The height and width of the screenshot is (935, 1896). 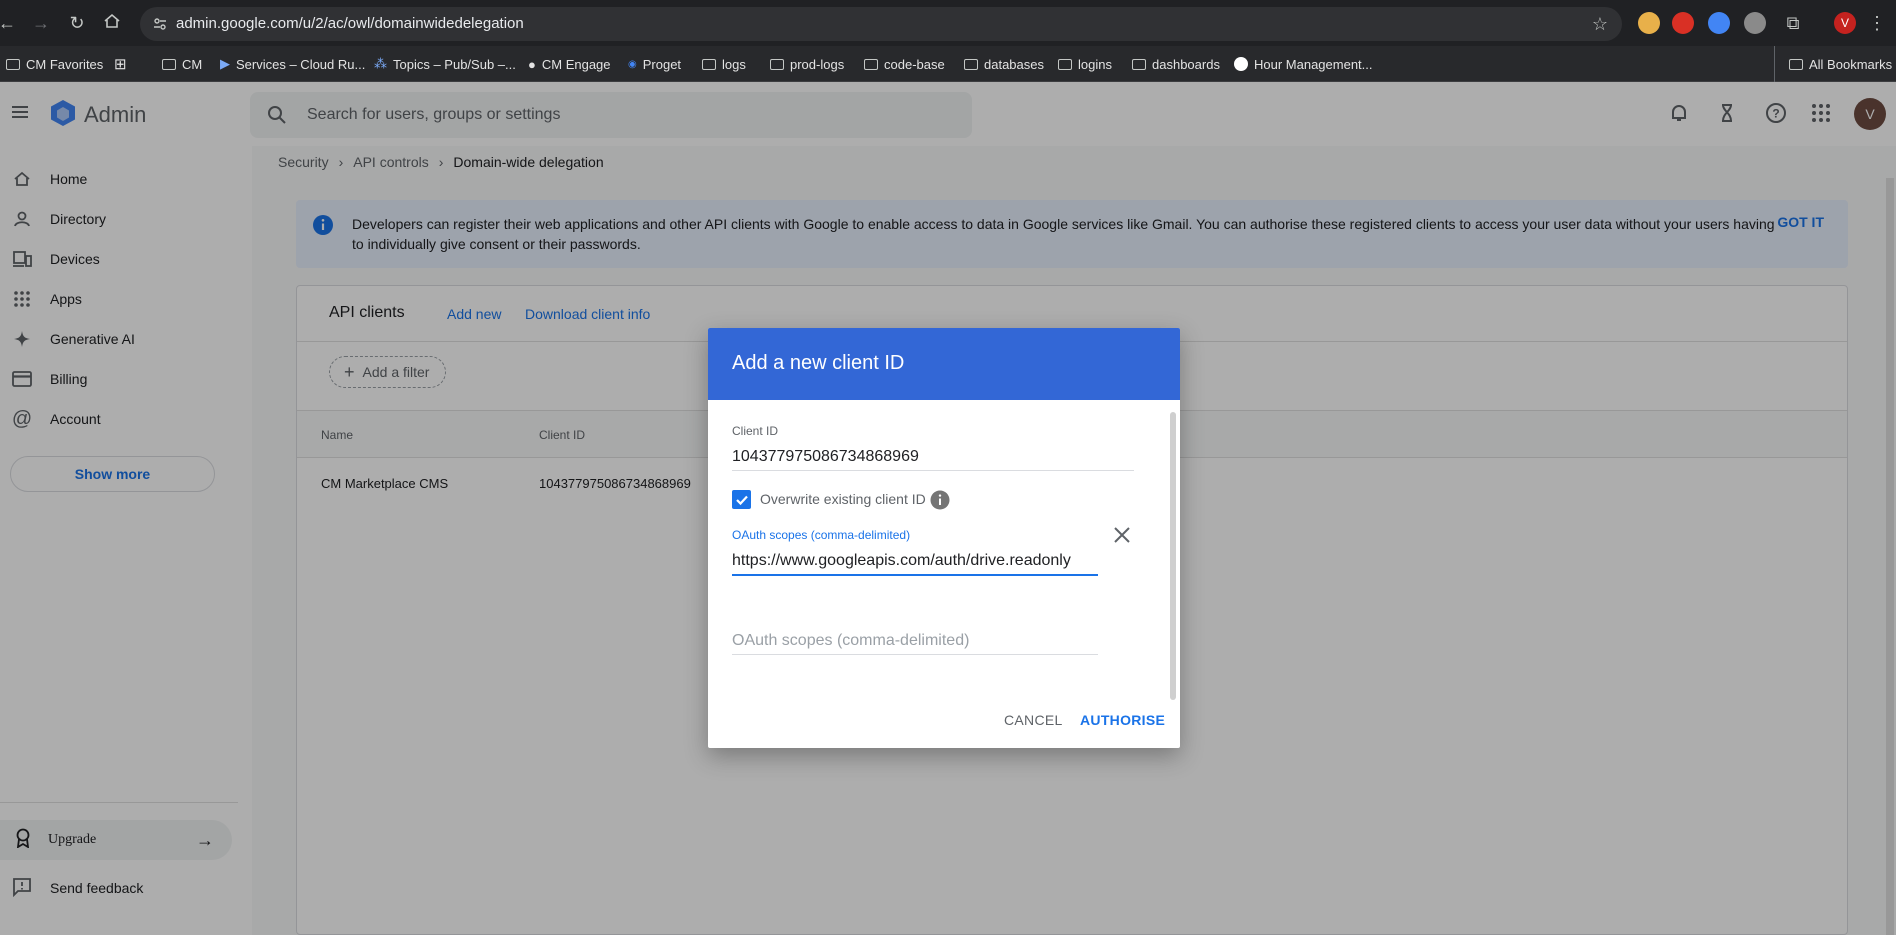 What do you see at coordinates (940, 502) in the screenshot?
I see `info-icon` at bounding box center [940, 502].